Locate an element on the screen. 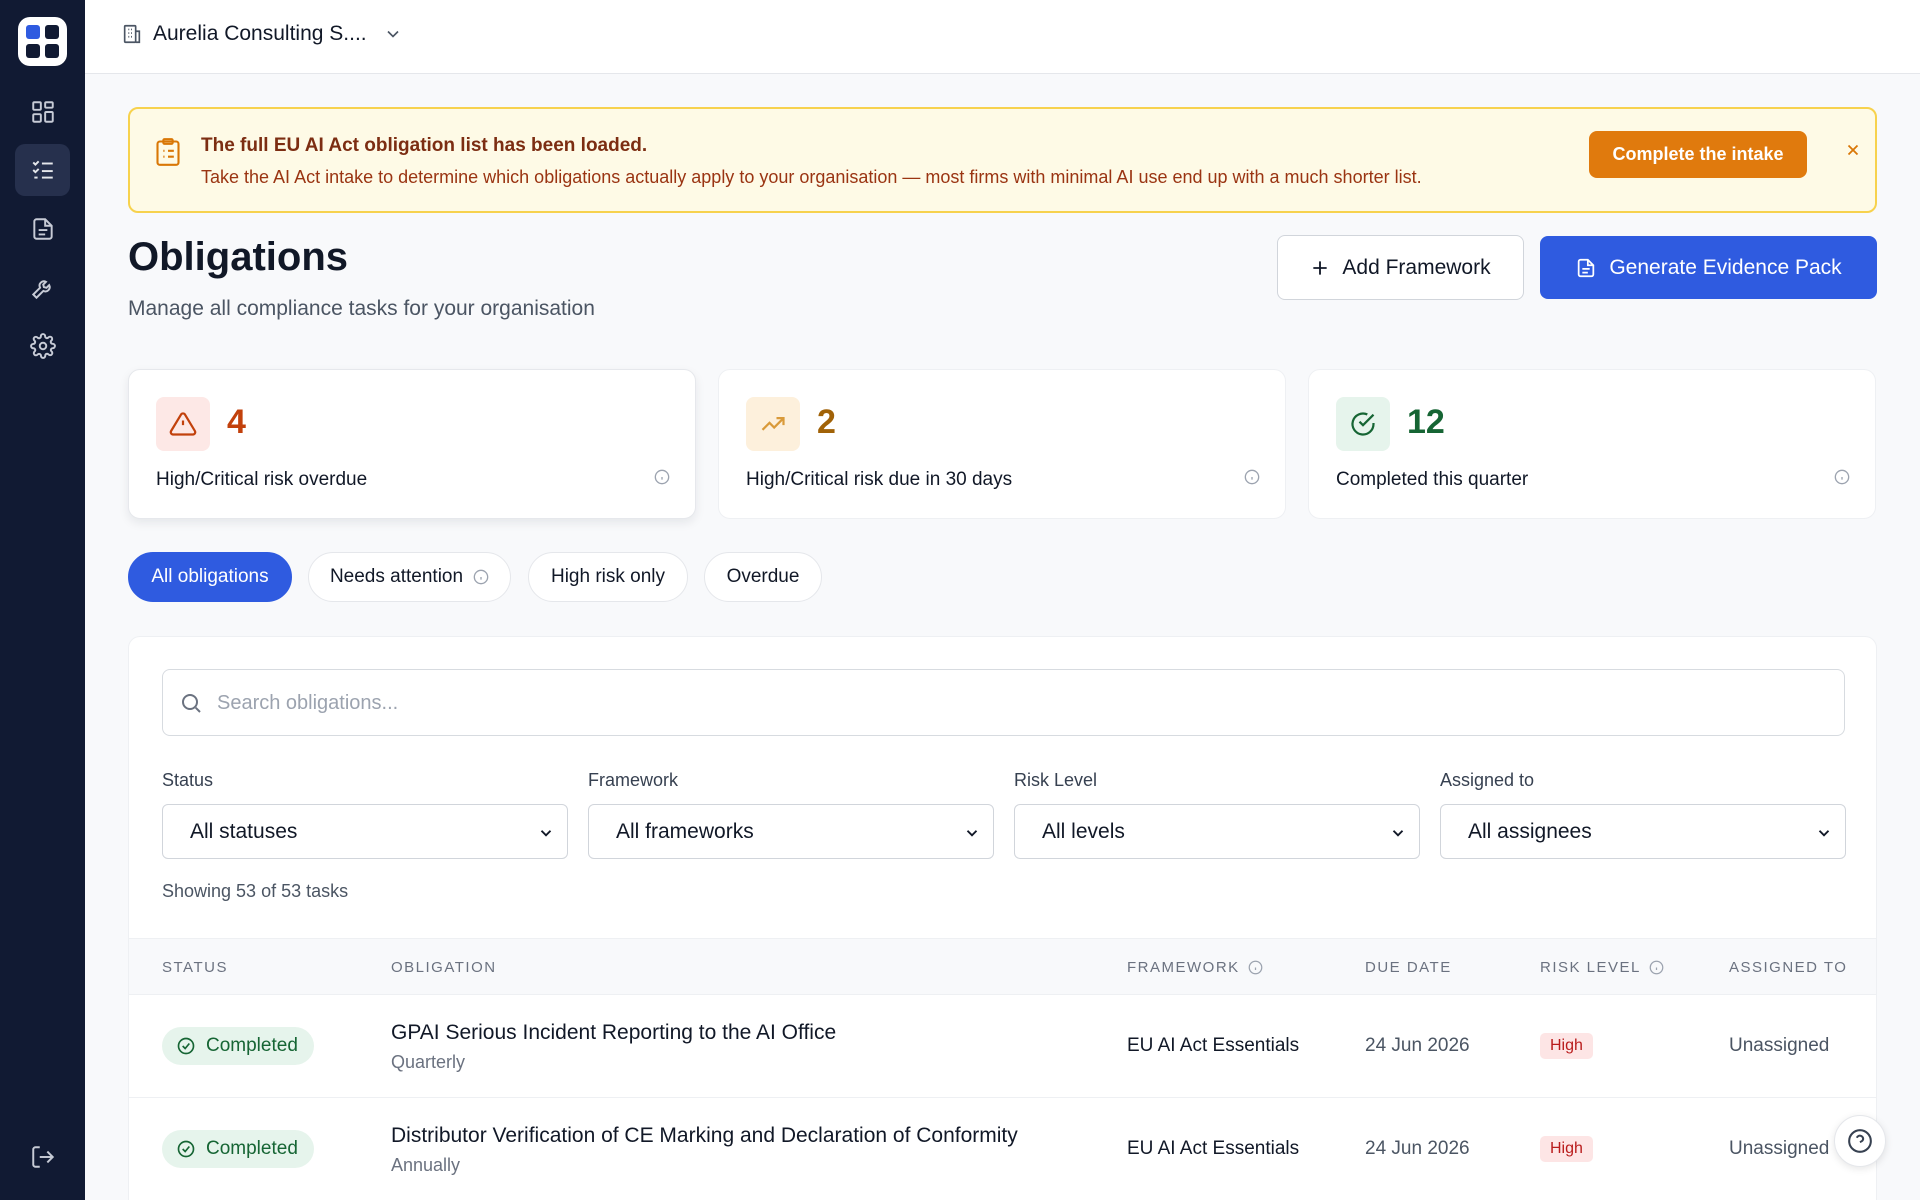 The height and width of the screenshot is (1200, 1920). generate-evidence-pack-label: Generate Evidence Pack is located at coordinates (1725, 267).